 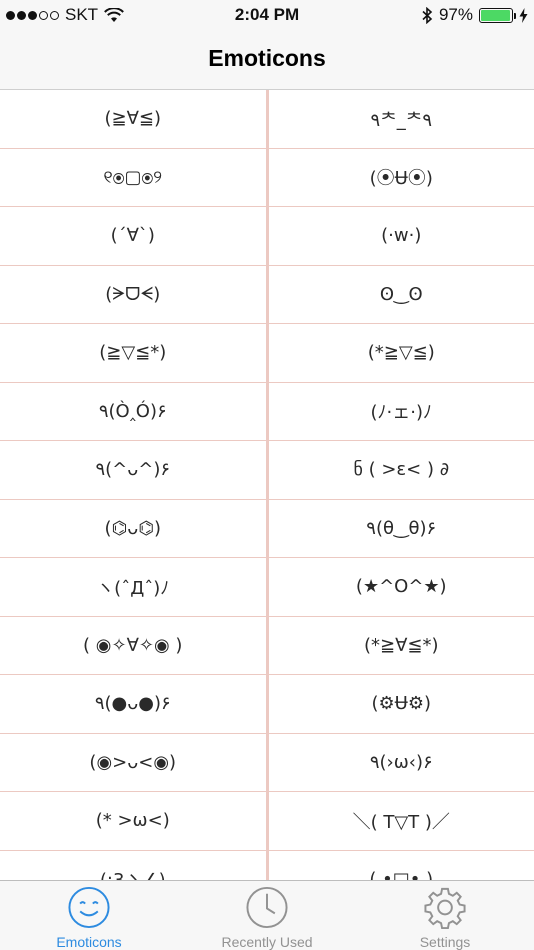 I want to click on emoticon-row: ٩(●ᴗ●)۶ (⚙Ʉ⚙), so click(x=267, y=704).